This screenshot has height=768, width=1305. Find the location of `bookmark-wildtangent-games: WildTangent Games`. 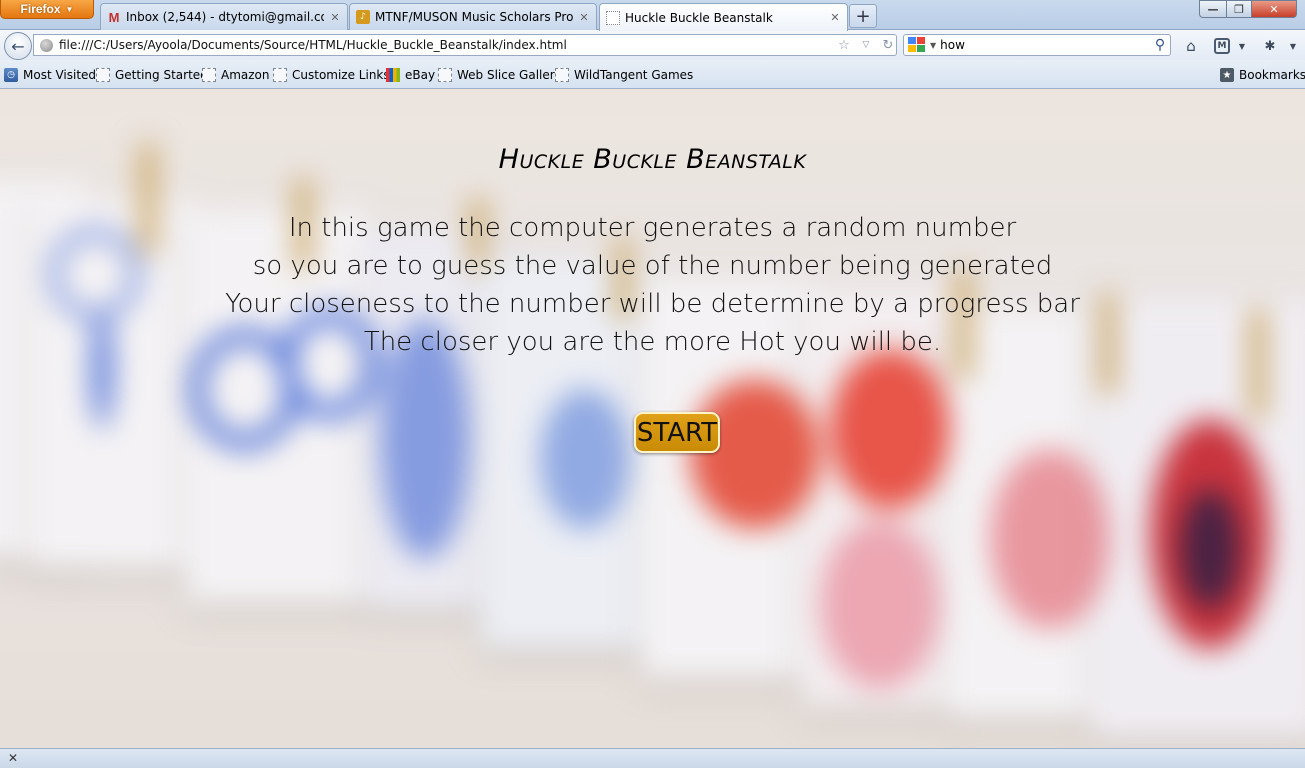

bookmark-wildtangent-games: WildTangent Games is located at coordinates (624, 75).